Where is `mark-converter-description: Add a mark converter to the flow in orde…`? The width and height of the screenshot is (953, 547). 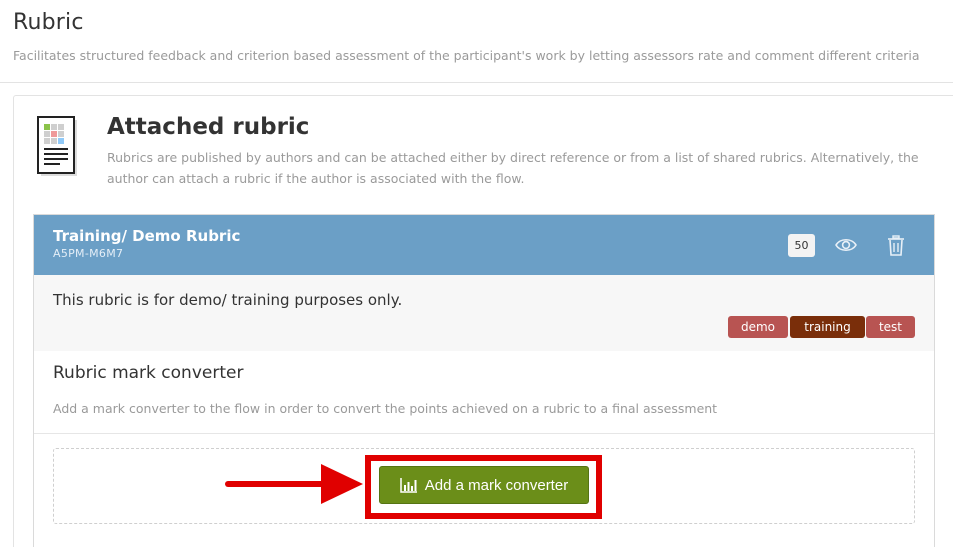
mark-converter-description: Add a mark converter to the flow in orde… is located at coordinates (385, 408).